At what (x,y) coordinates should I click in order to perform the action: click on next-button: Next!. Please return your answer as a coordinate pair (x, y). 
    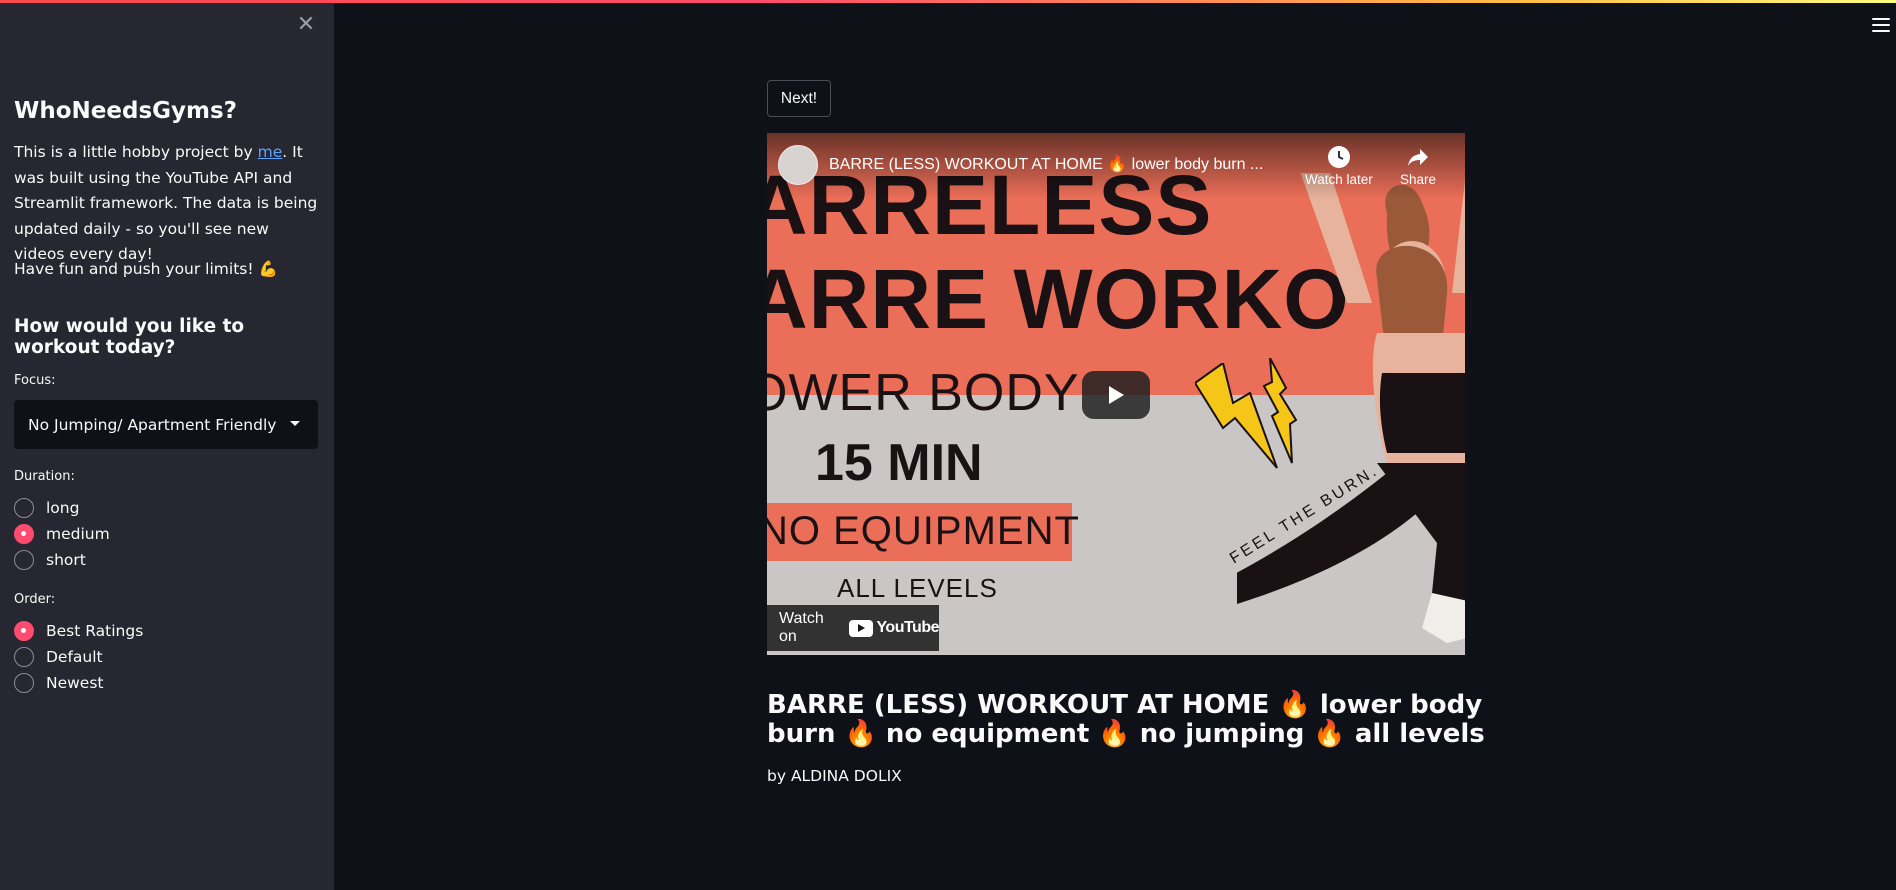
    Looking at the image, I should click on (799, 98).